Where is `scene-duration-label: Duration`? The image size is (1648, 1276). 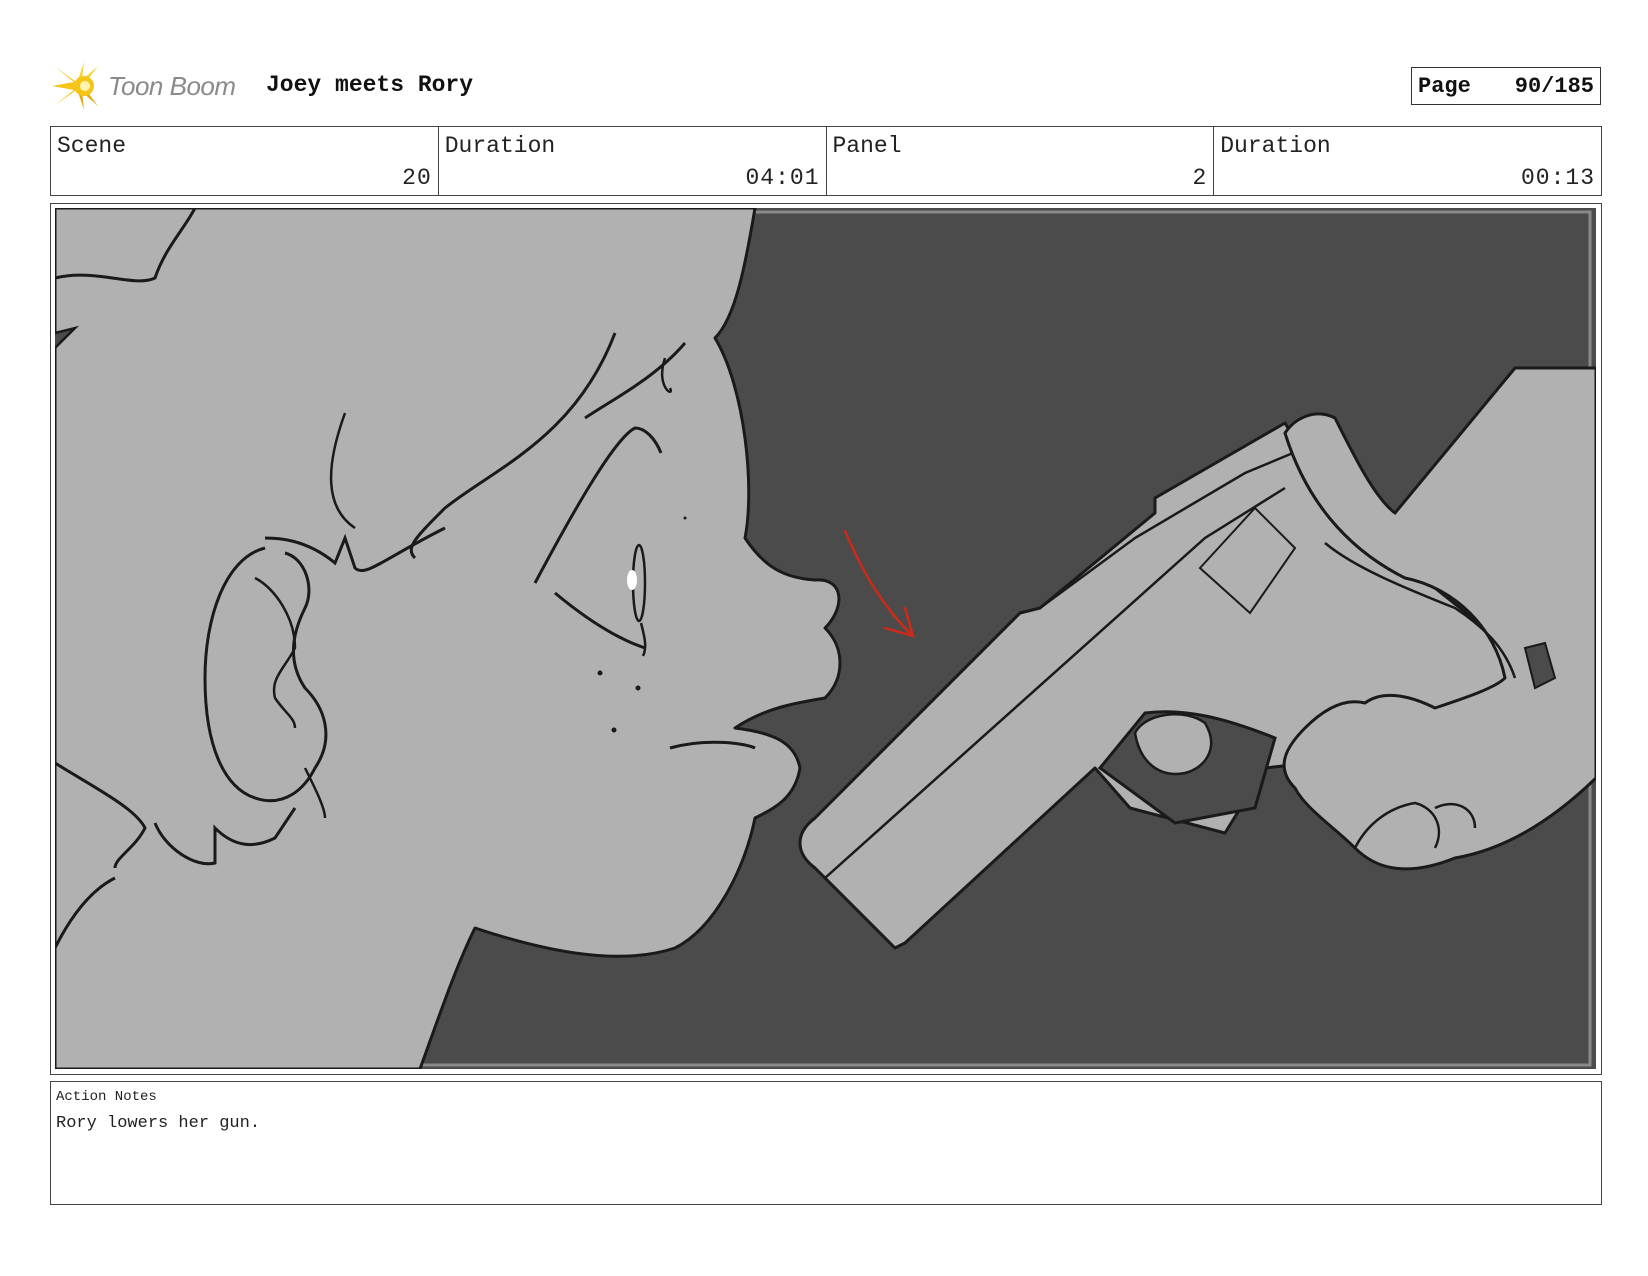 scene-duration-label: Duration is located at coordinates (500, 146).